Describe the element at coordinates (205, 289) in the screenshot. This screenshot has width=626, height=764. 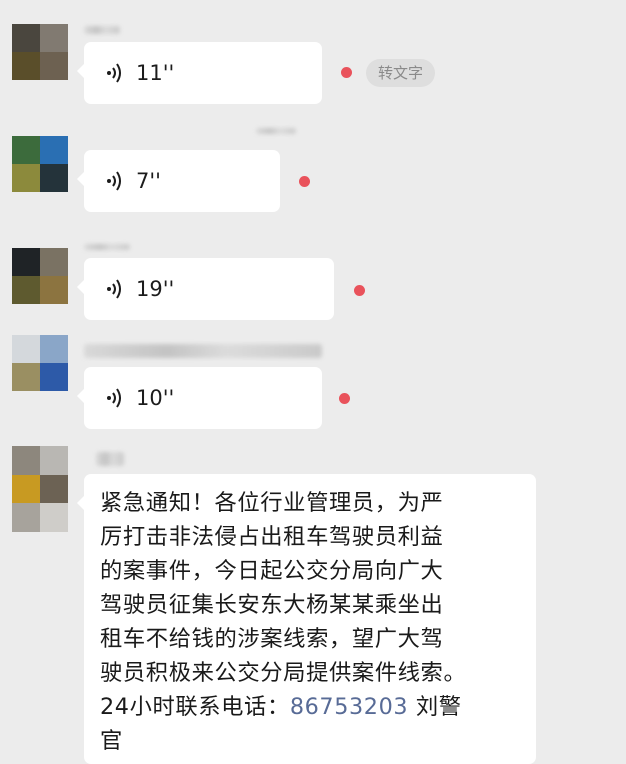
I see `voice-message-bubble: 19''` at that location.